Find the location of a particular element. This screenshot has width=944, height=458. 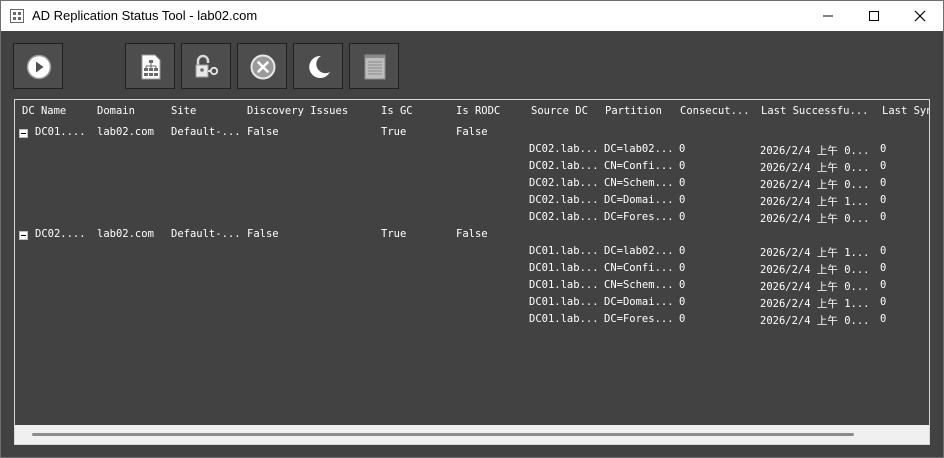

column-header: Is GC is located at coordinates (397, 111).